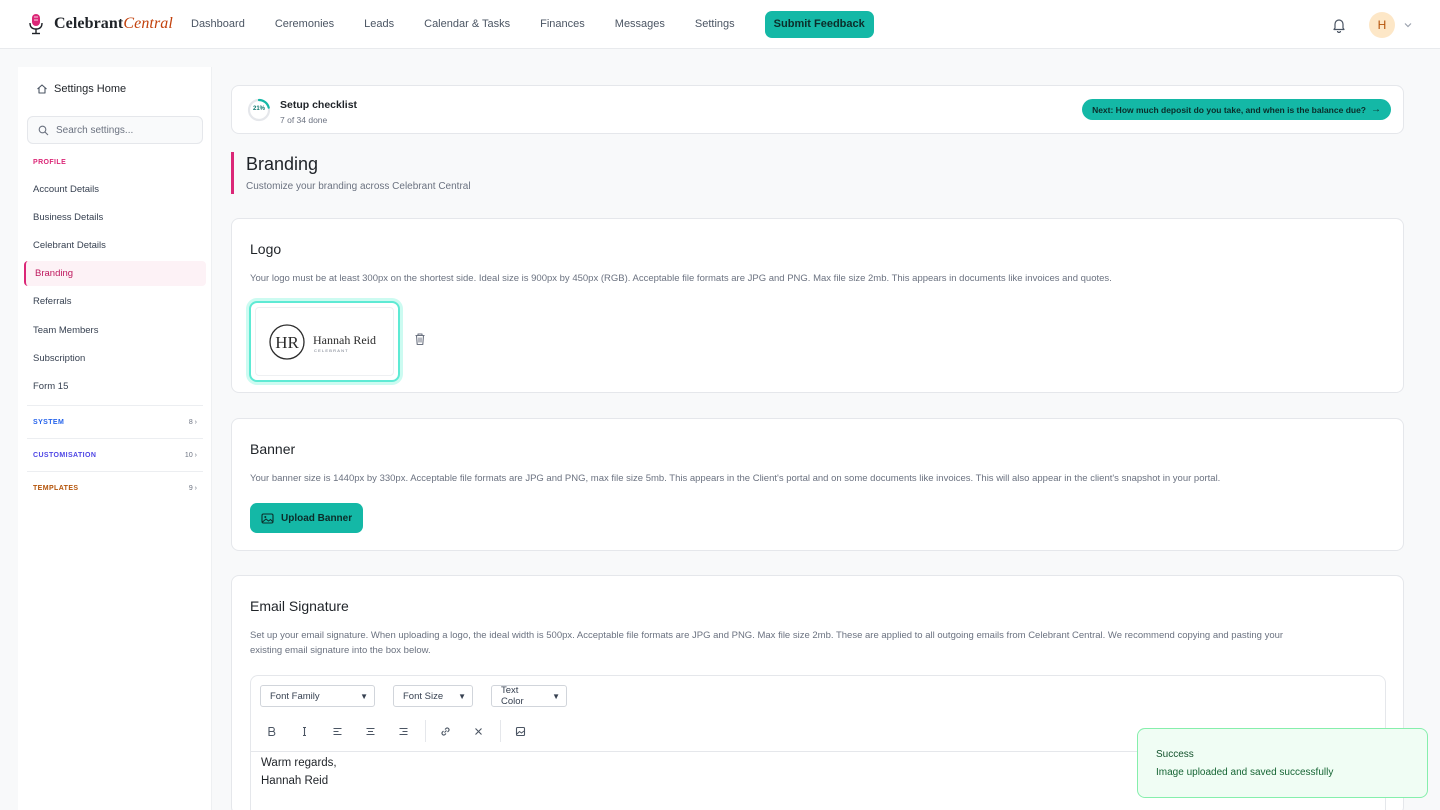  I want to click on align-left-icon, so click(337, 731).